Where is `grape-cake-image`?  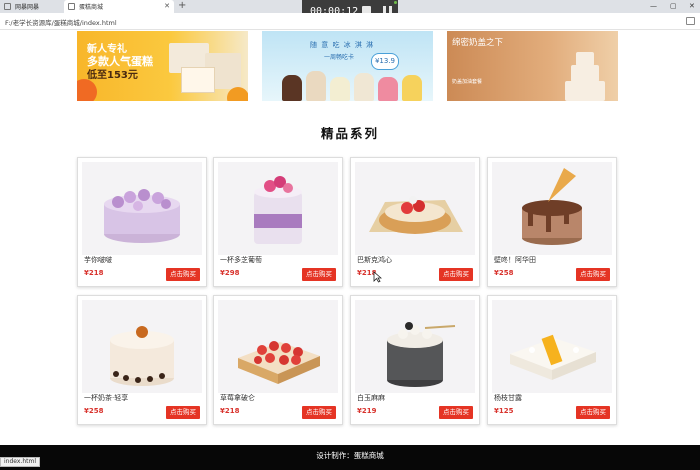
grape-cake-image is located at coordinates (278, 210).